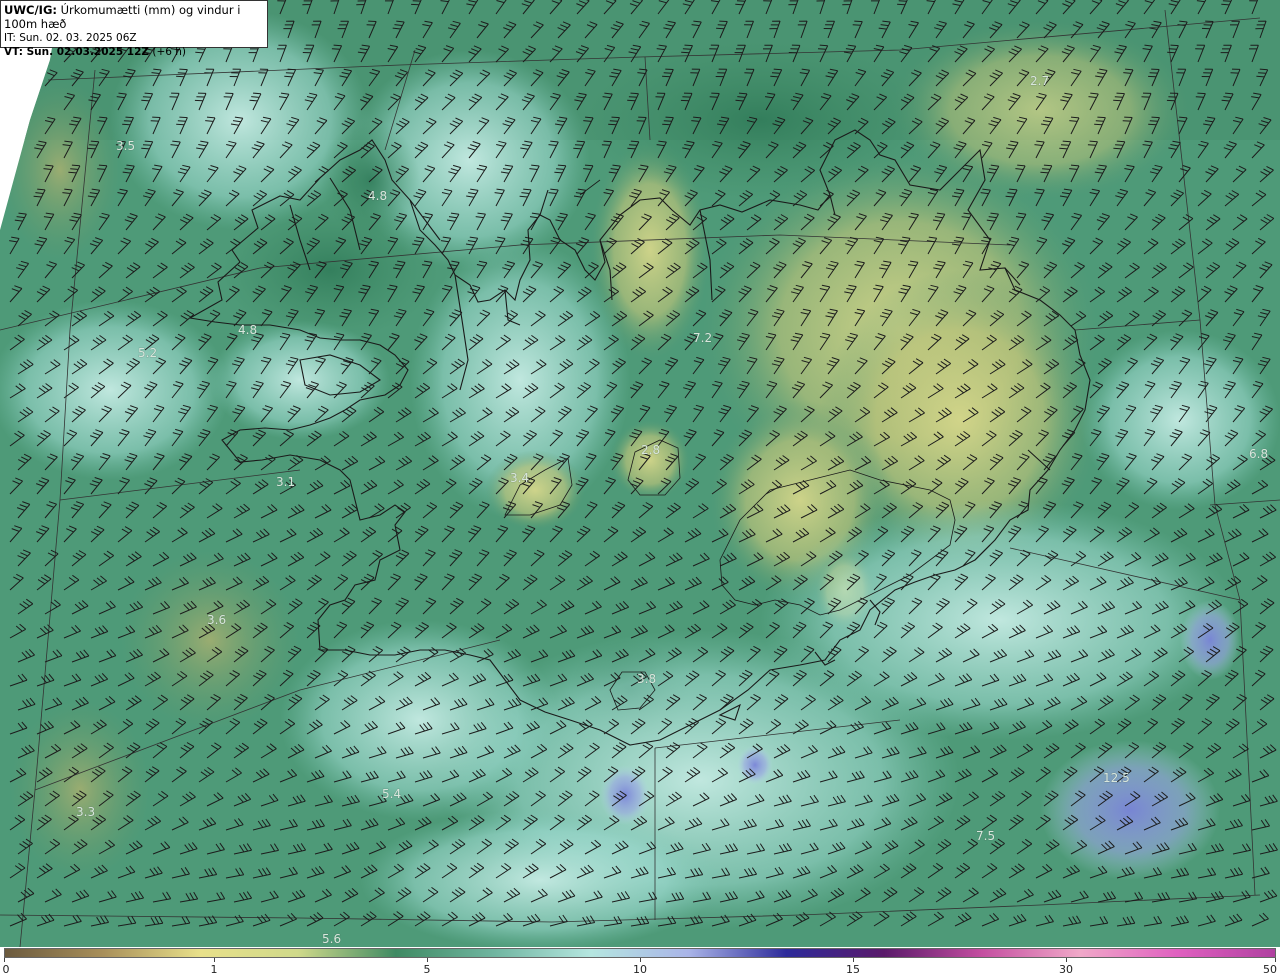  What do you see at coordinates (6, 969) in the screenshot?
I see `colorbar-label-0: 0` at bounding box center [6, 969].